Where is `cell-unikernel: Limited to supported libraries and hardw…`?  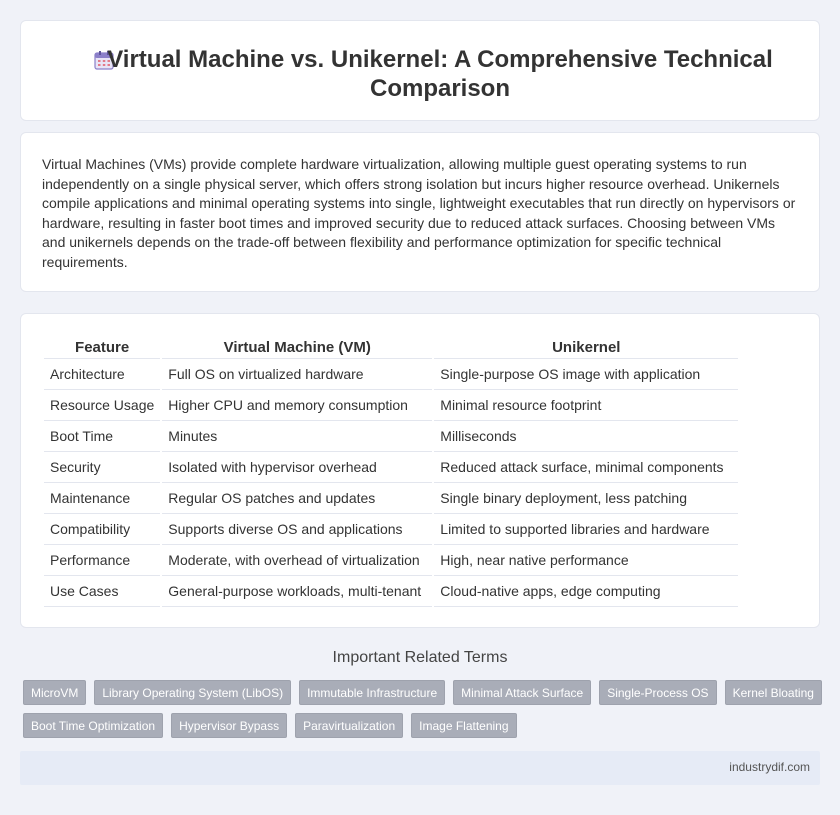 cell-unikernel: Limited to supported libraries and hardw… is located at coordinates (586, 529).